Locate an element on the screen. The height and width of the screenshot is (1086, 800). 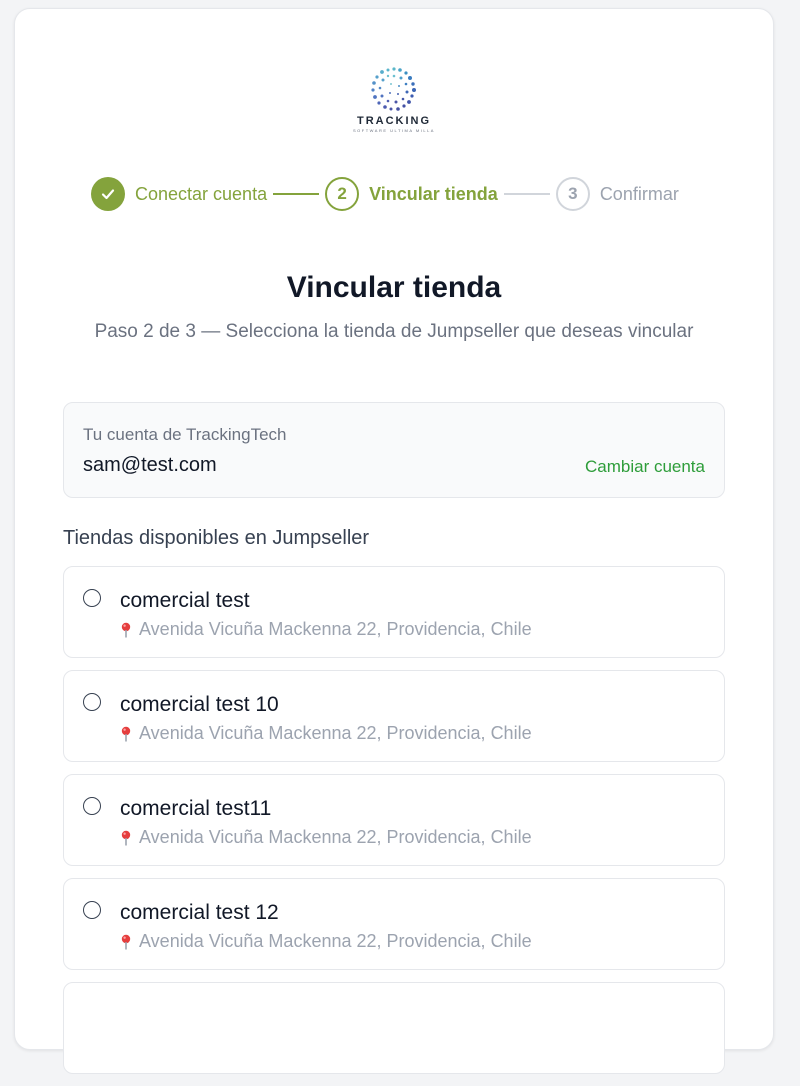
store-option is located at coordinates (394, 1028).